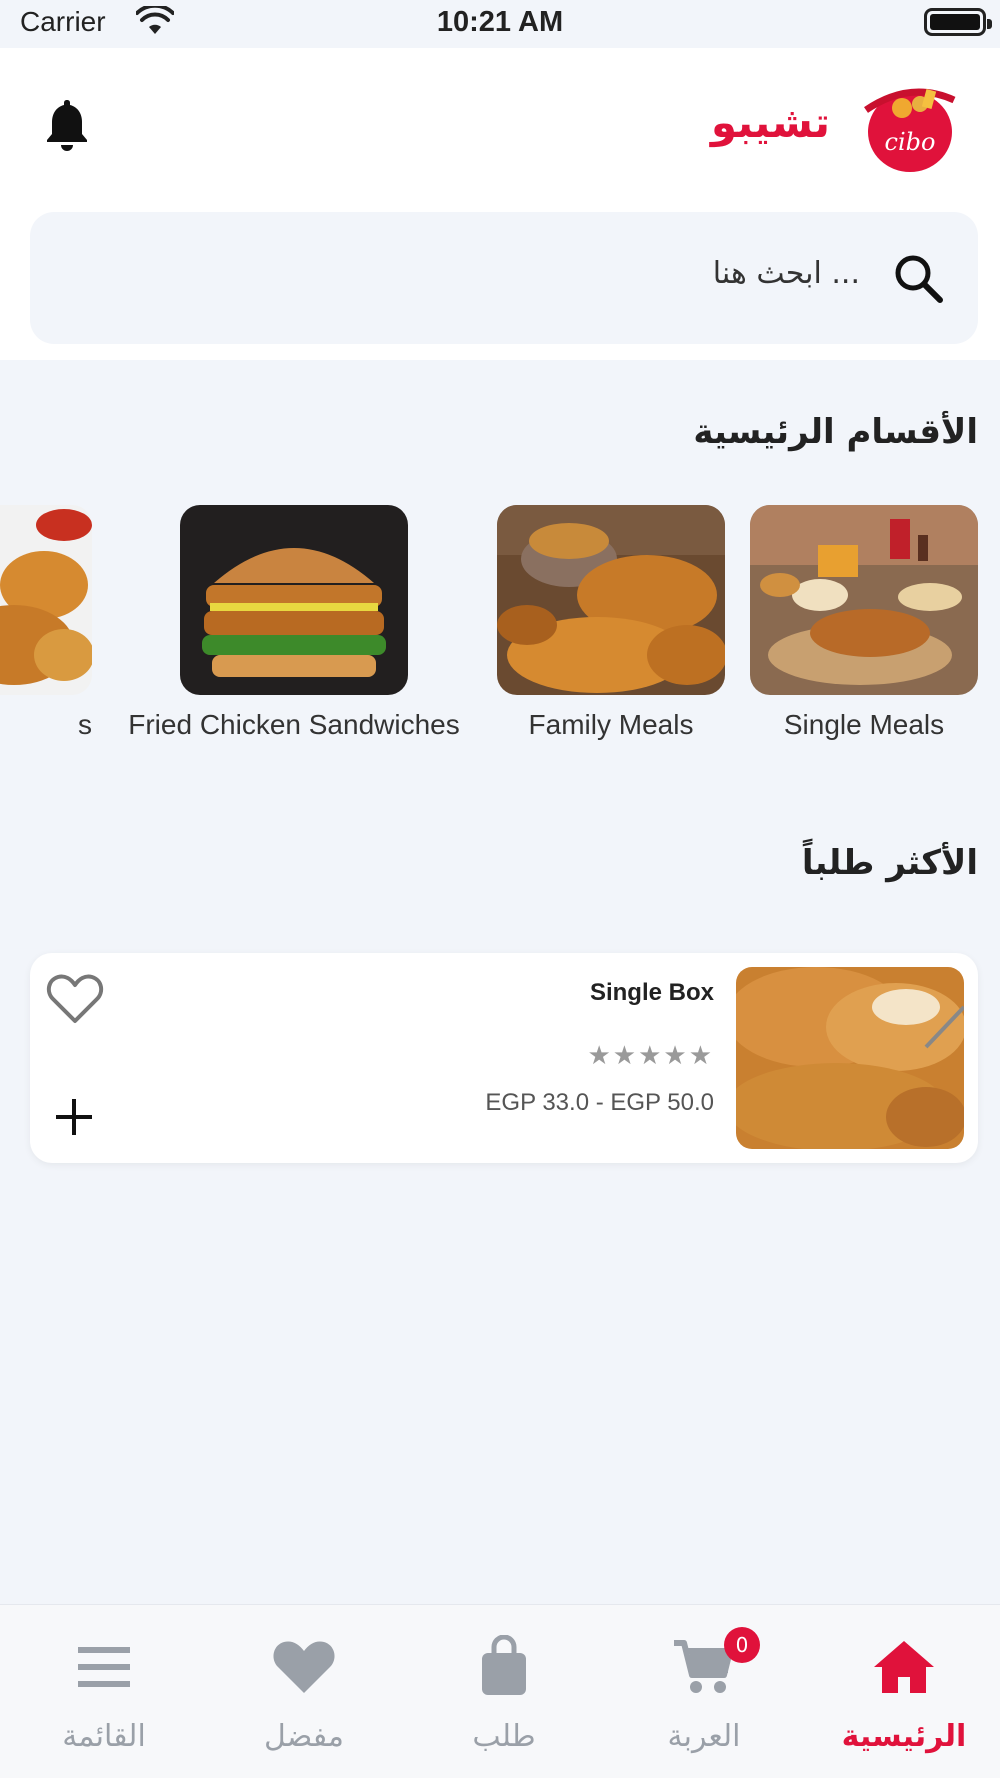  What do you see at coordinates (651, 992) in the screenshot?
I see `product-name: Single Box` at bounding box center [651, 992].